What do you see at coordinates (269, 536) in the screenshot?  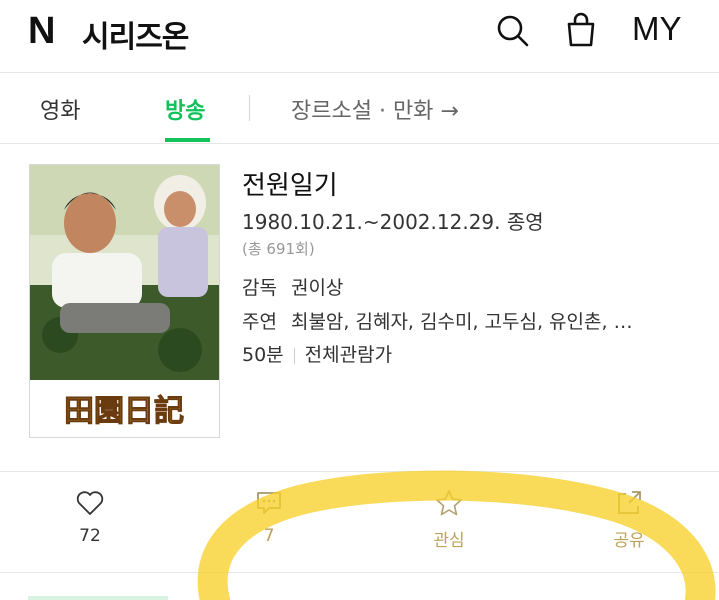 I see `comment-count: 7` at bounding box center [269, 536].